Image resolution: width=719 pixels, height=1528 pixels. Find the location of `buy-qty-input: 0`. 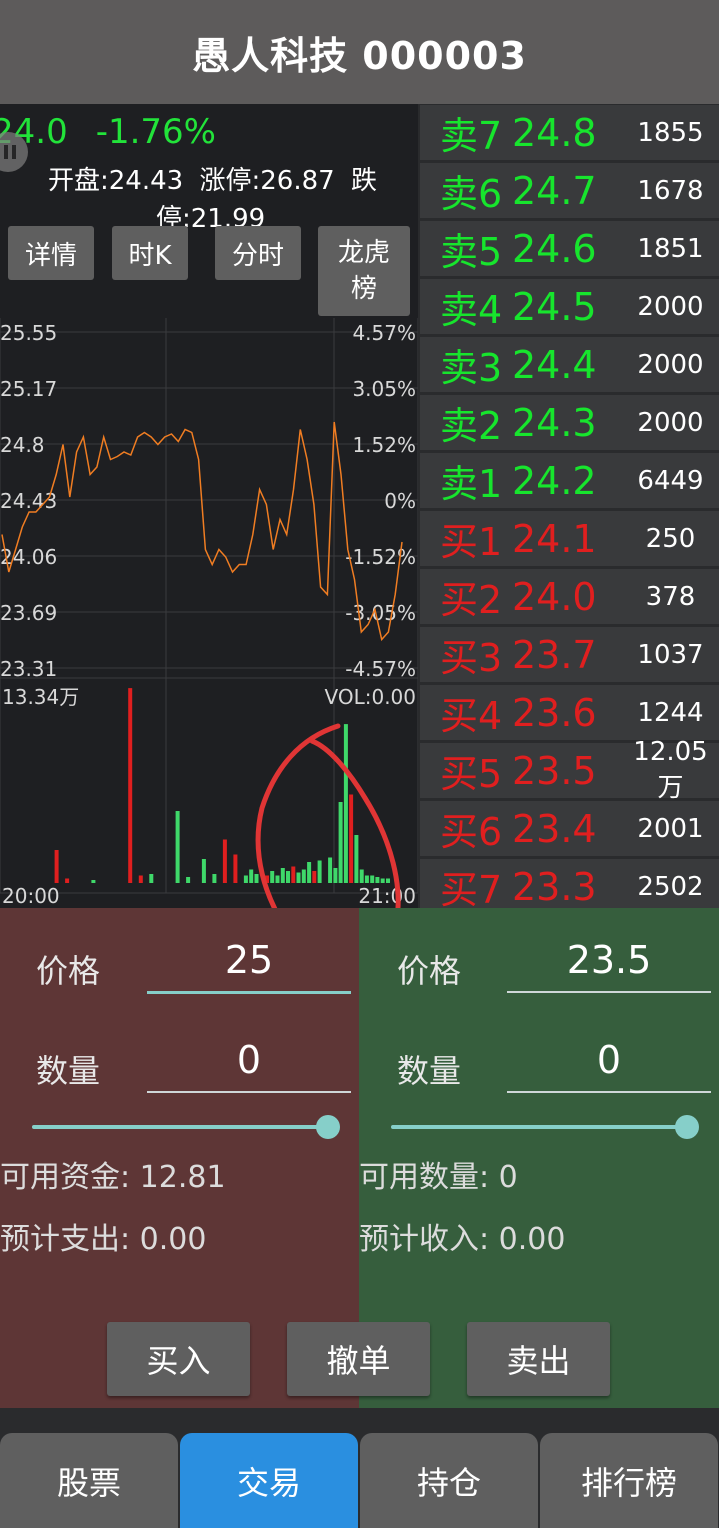

buy-qty-input: 0 is located at coordinates (249, 1060).